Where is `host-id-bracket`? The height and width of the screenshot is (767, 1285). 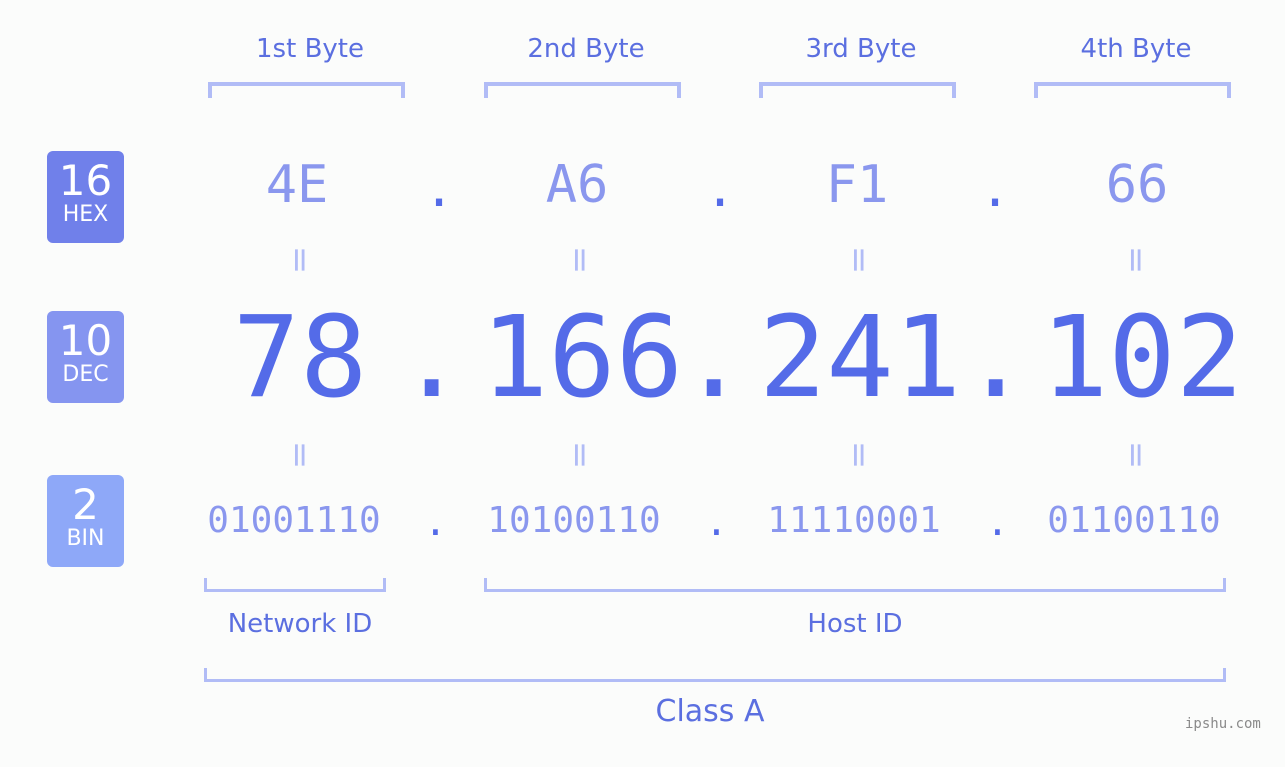 host-id-bracket is located at coordinates (855, 585).